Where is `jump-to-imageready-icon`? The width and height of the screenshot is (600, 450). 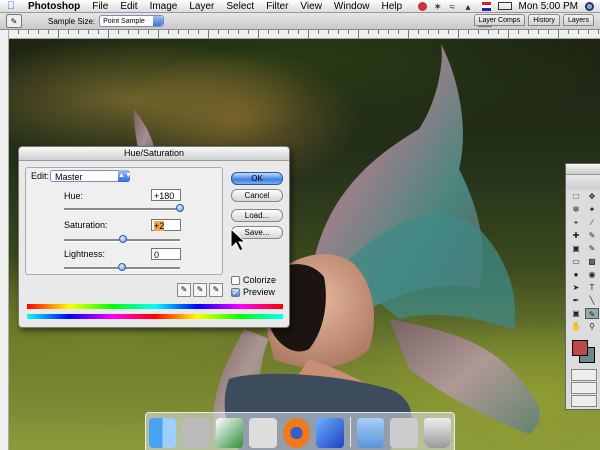 jump-to-imageready-icon is located at coordinates (584, 401).